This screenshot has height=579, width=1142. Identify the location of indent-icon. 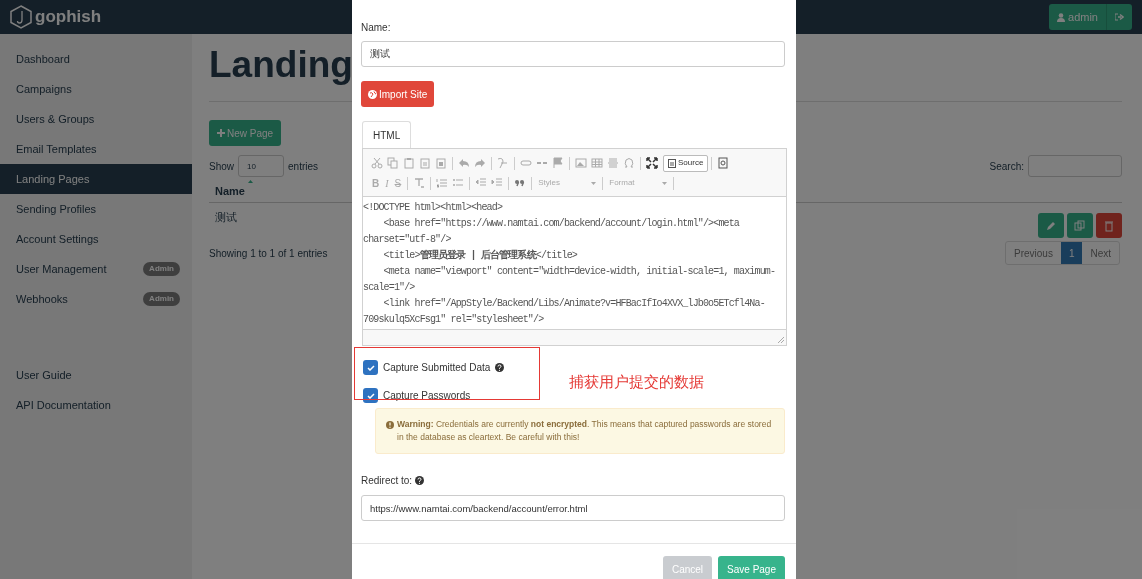
(497, 183).